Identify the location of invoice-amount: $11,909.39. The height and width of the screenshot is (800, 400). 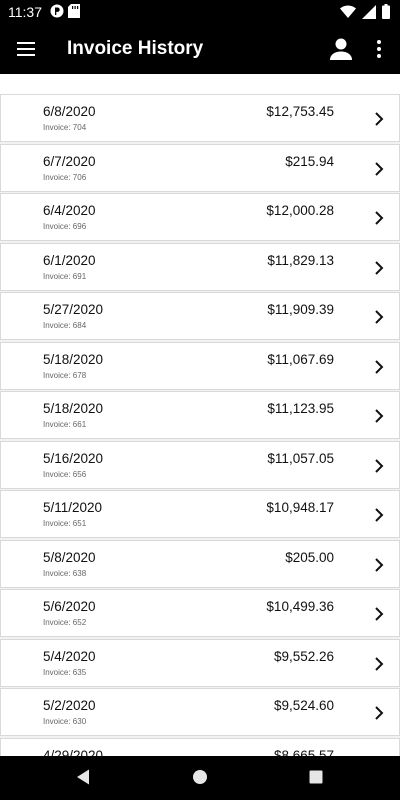
(300, 309).